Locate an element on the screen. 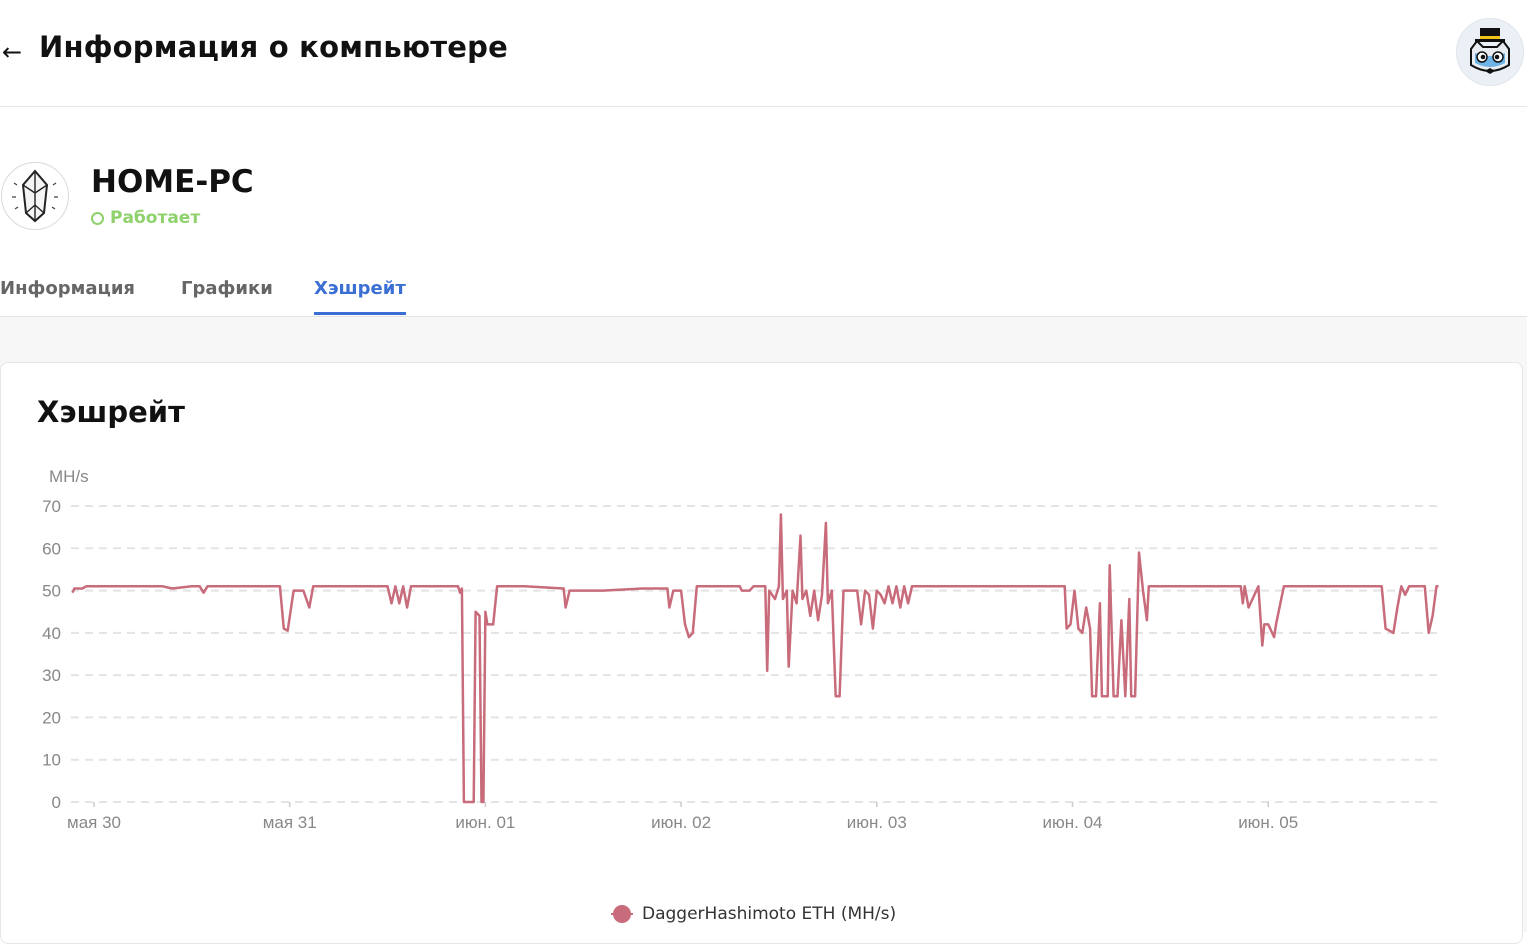 This screenshot has width=1527, height=944. x-tick-label: мая 30 is located at coordinates (94, 822).